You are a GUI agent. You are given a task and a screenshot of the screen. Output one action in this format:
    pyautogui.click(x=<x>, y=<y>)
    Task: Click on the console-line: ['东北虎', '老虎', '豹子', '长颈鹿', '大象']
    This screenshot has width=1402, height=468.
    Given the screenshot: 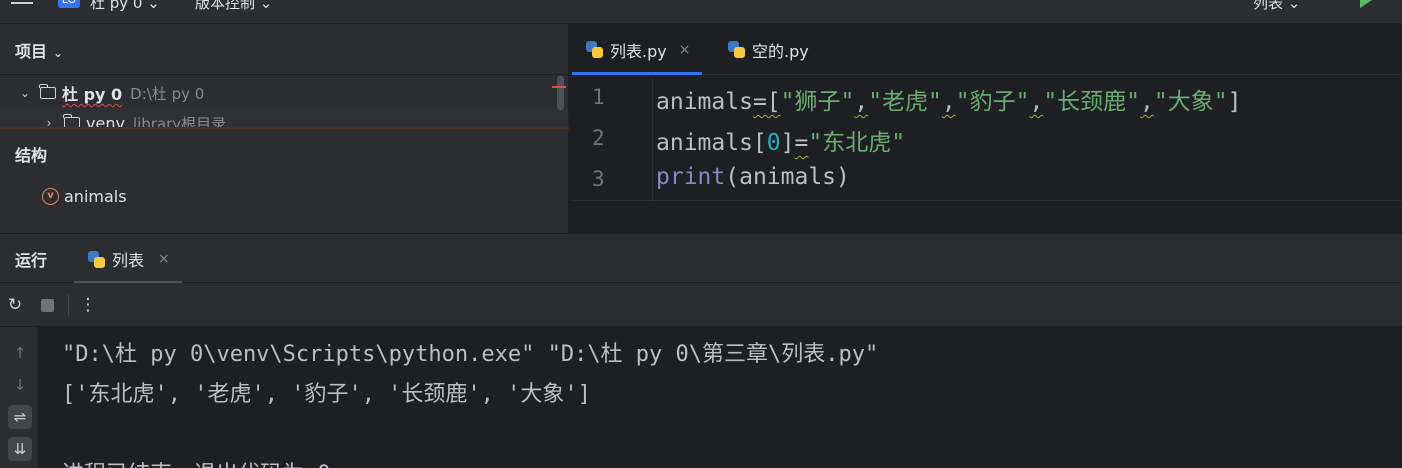 What is the action you would take?
    pyautogui.click(x=326, y=394)
    